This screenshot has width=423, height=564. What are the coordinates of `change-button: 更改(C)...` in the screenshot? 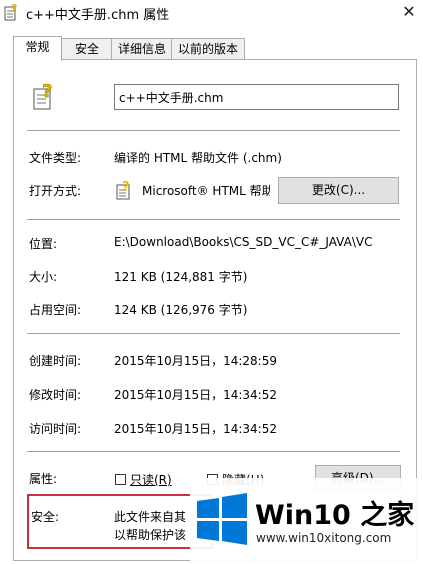 It's located at (338, 190).